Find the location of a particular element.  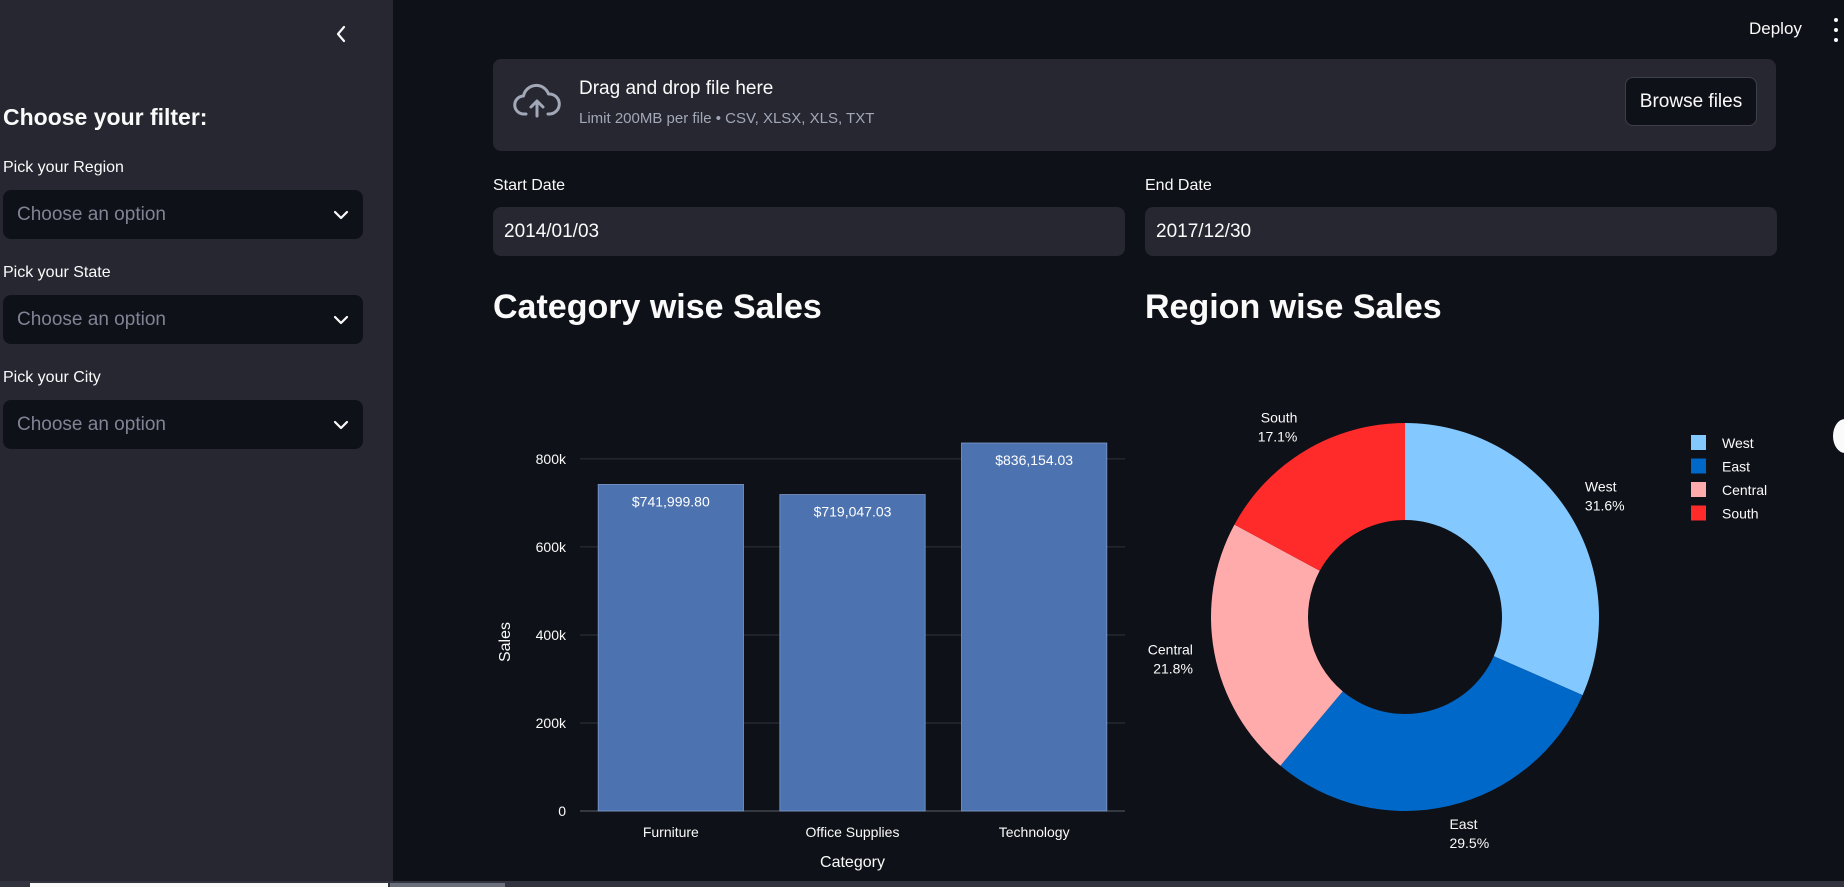

slice-label: East is located at coordinates (1463, 824).